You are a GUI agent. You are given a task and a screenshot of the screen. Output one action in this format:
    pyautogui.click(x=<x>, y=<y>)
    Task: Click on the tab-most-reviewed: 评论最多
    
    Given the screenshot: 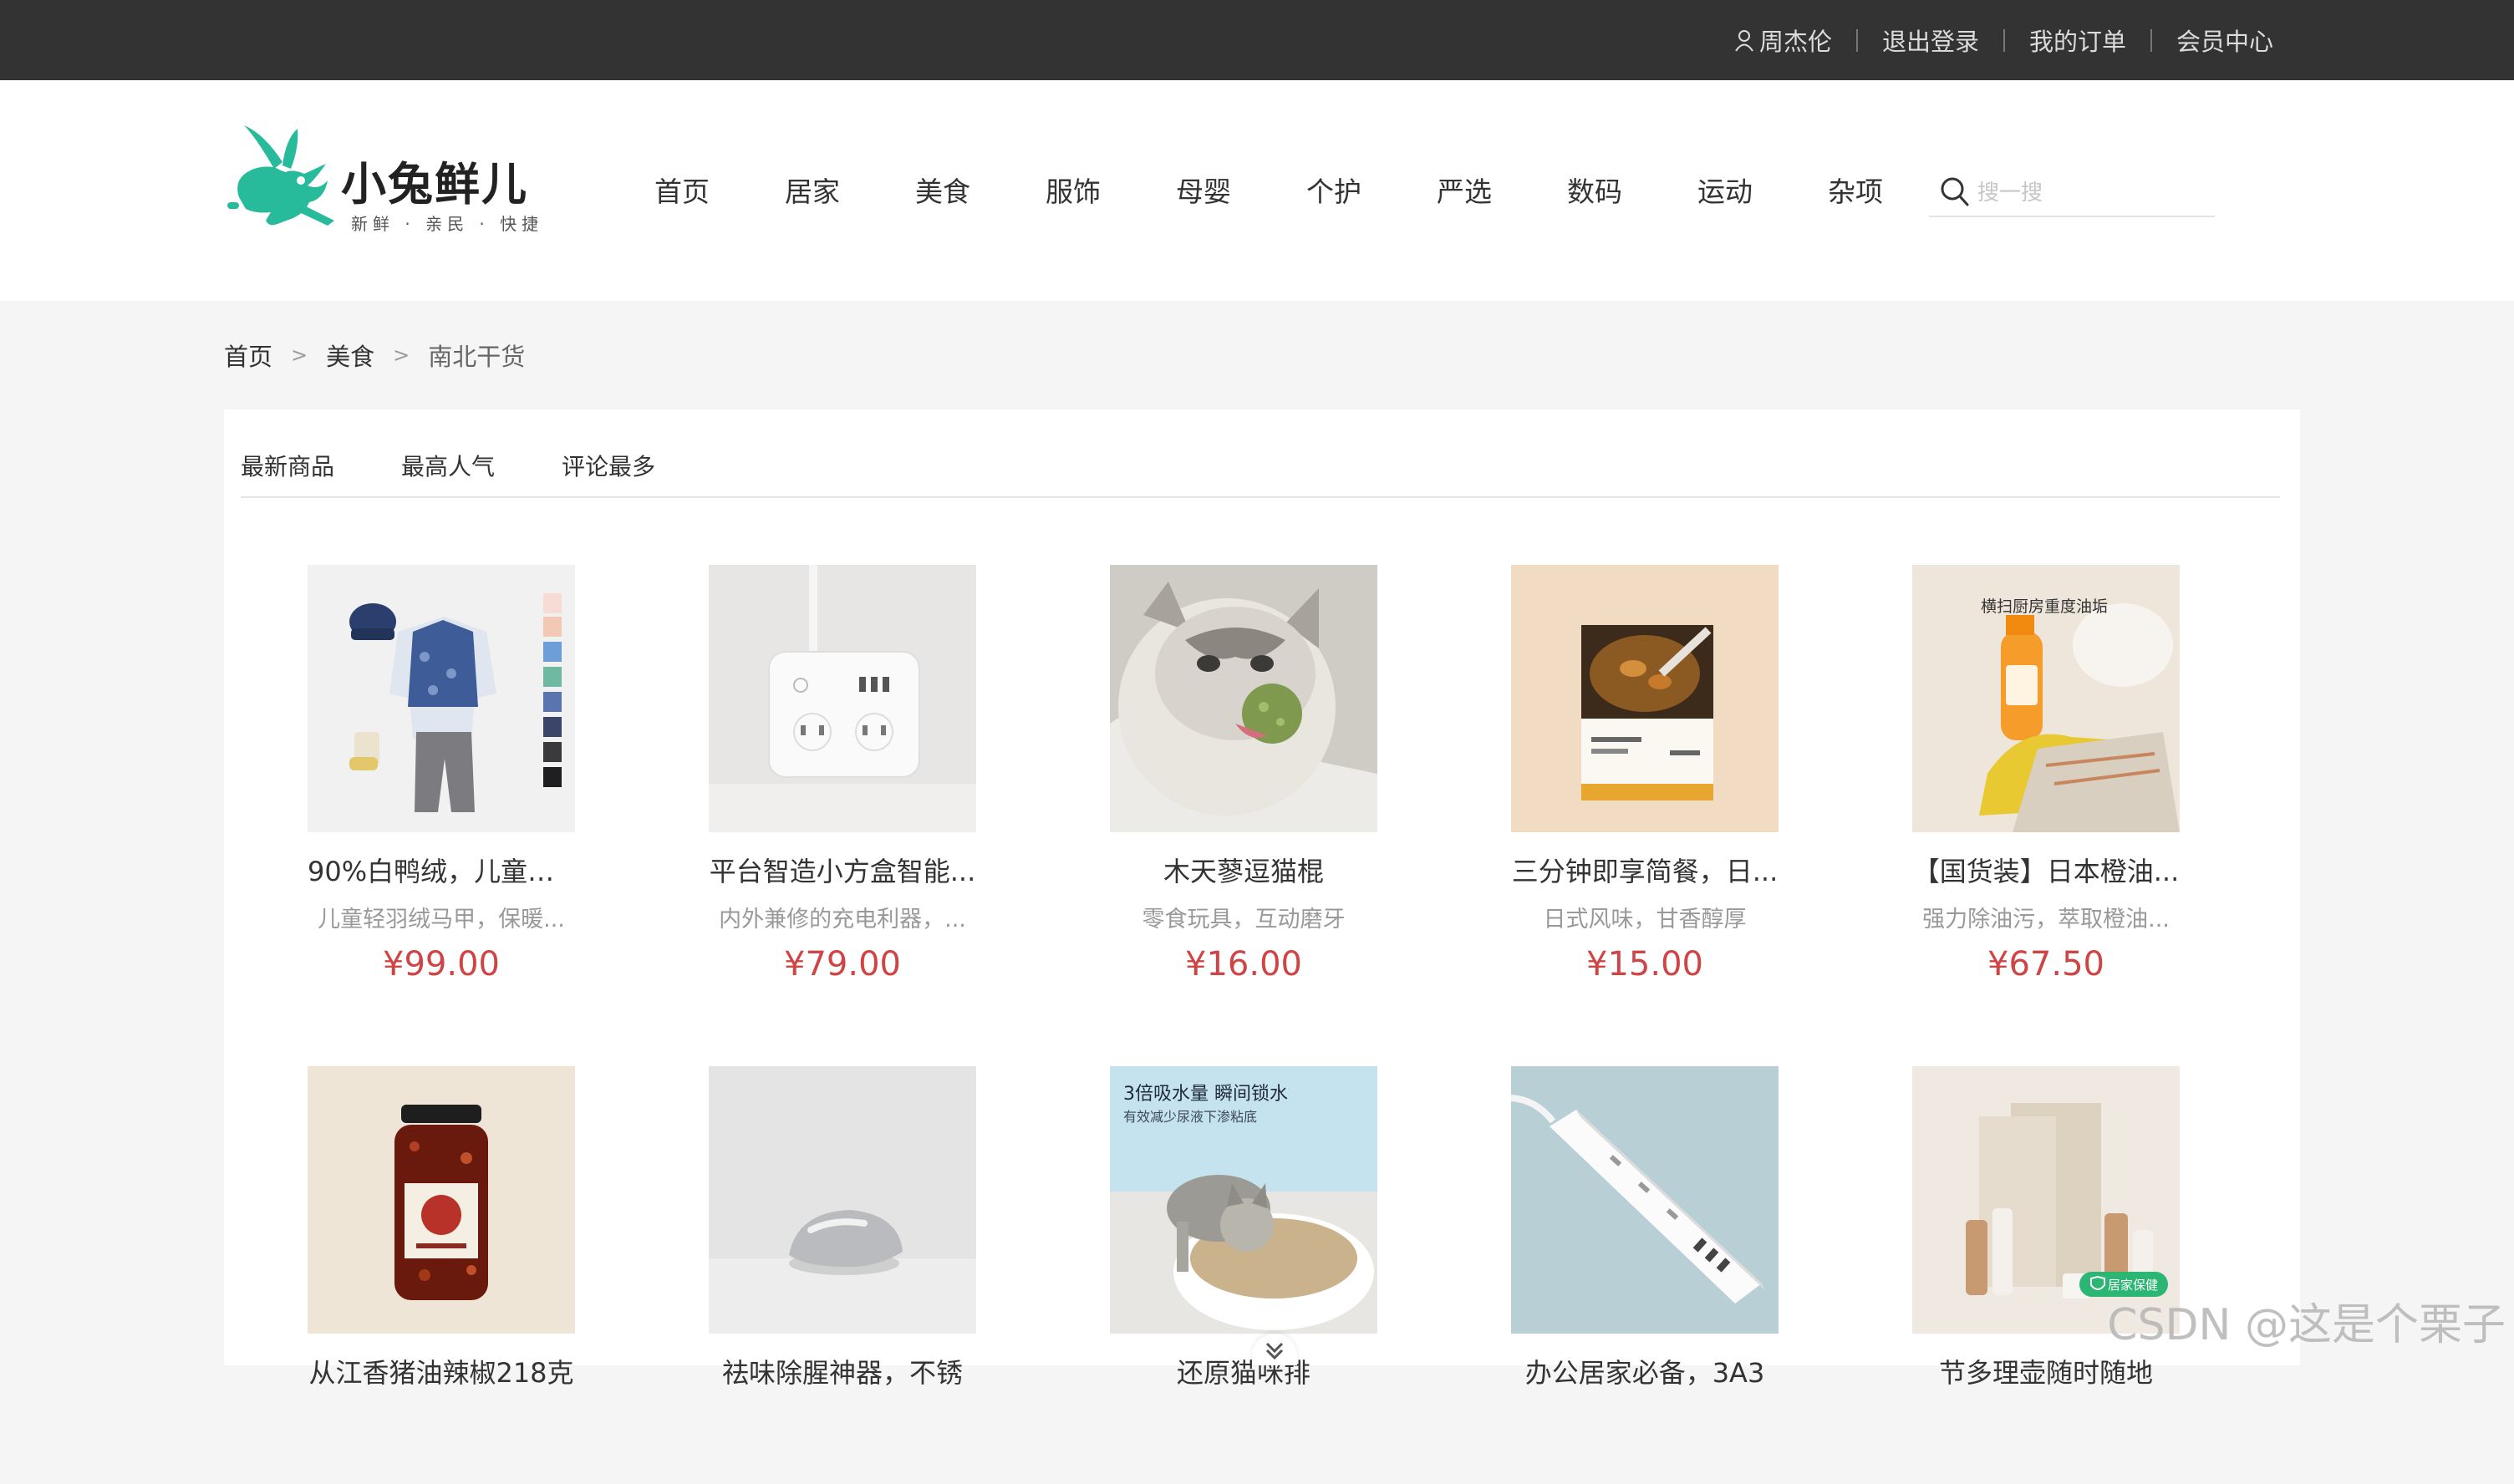 What is the action you would take?
    pyautogui.click(x=608, y=468)
    